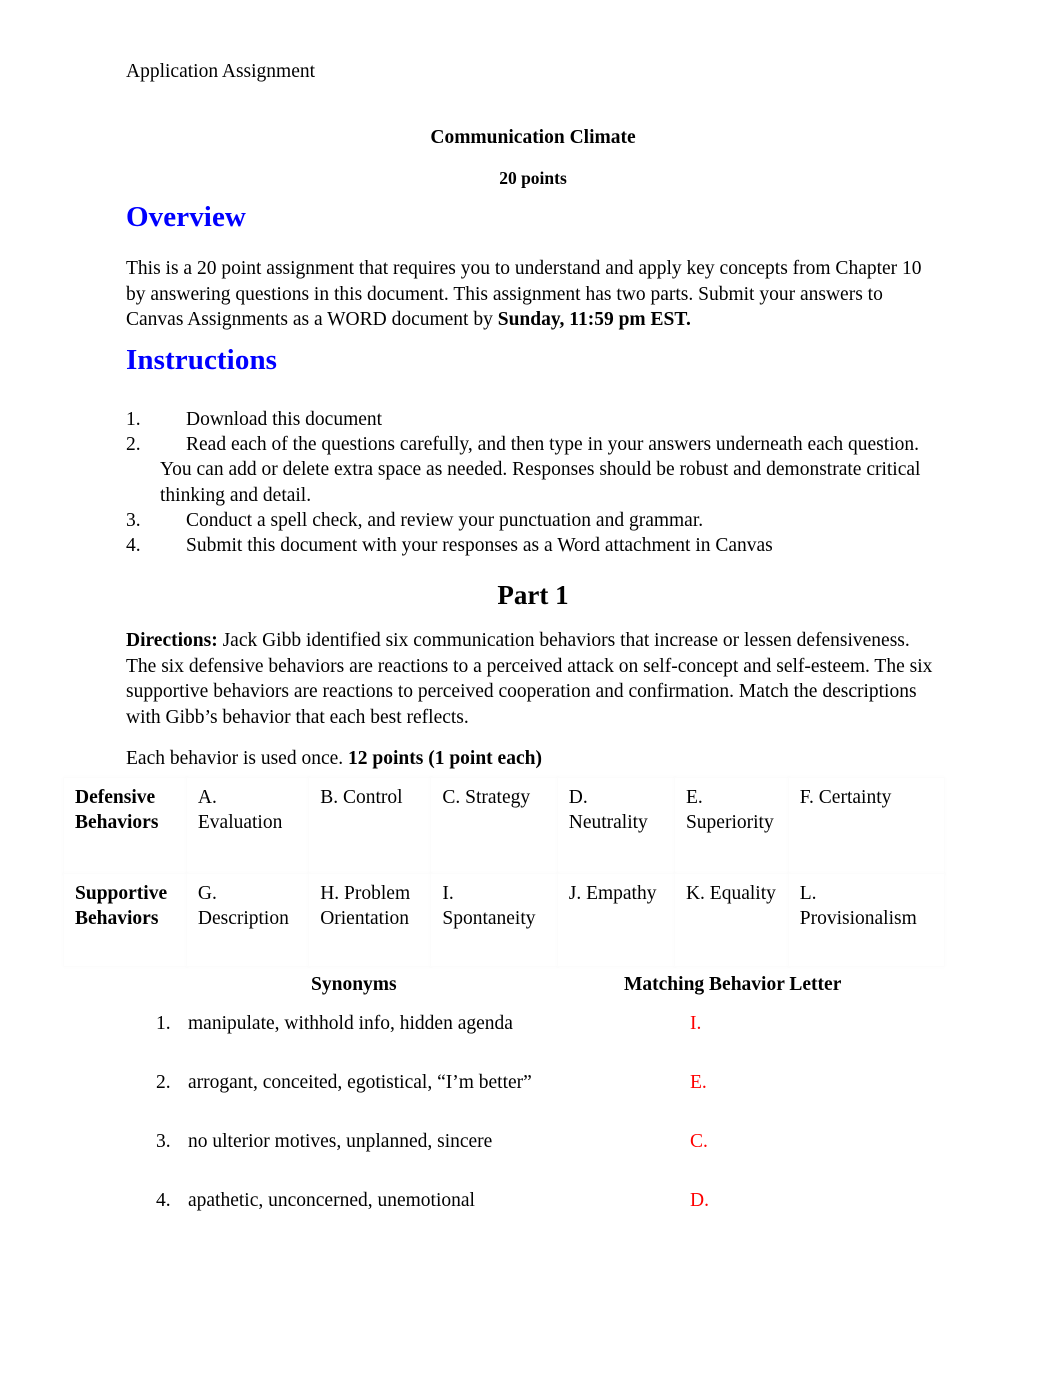 Image resolution: width=1062 pixels, height=1377 pixels. I want to click on behavior-name: Superiority, so click(729, 822).